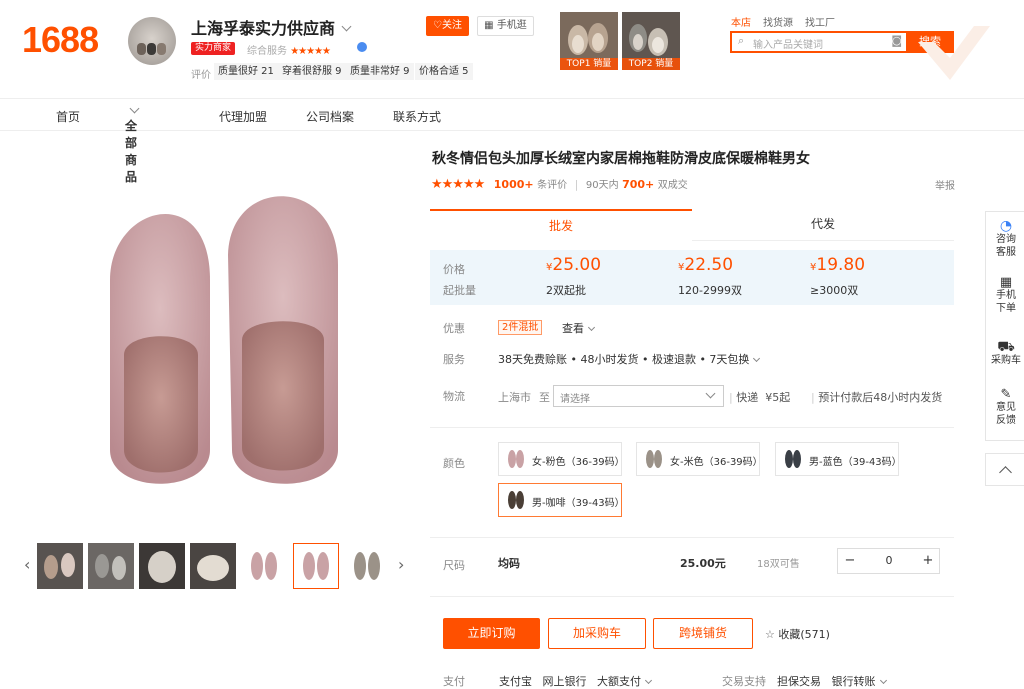  Describe the element at coordinates (710, 290) in the screenshot. I see `qty-tier-2: 120-2999双` at that location.